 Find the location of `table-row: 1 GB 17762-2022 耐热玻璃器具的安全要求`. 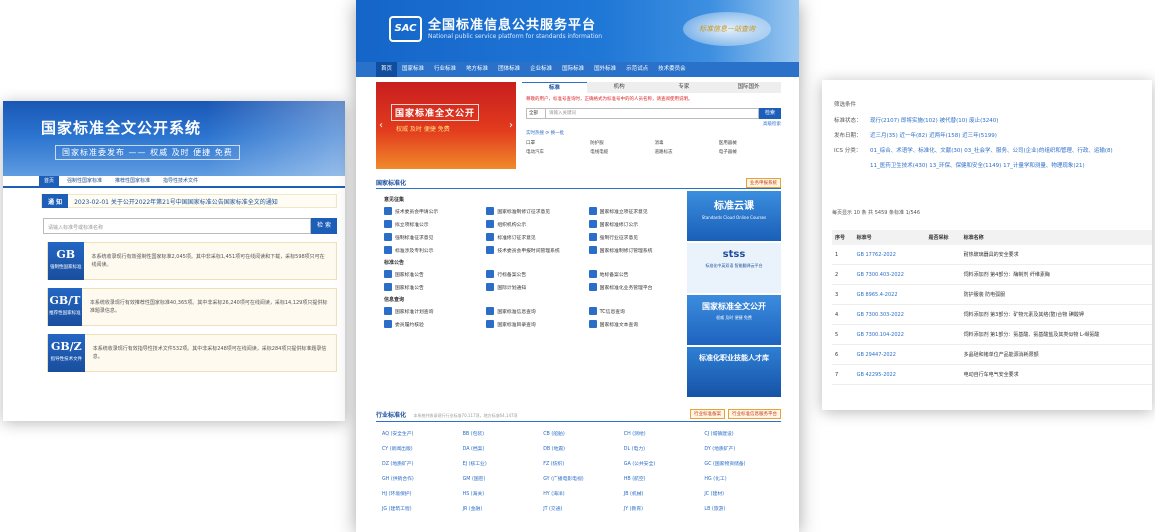

table-row: 1 GB 17762-2022 耐热玻璃器具的安全要求 is located at coordinates (992, 255).